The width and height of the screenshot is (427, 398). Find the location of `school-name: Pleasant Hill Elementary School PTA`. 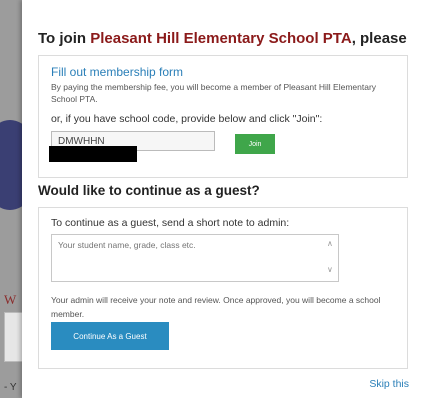

school-name: Pleasant Hill Elementary School PTA is located at coordinates (221, 38).